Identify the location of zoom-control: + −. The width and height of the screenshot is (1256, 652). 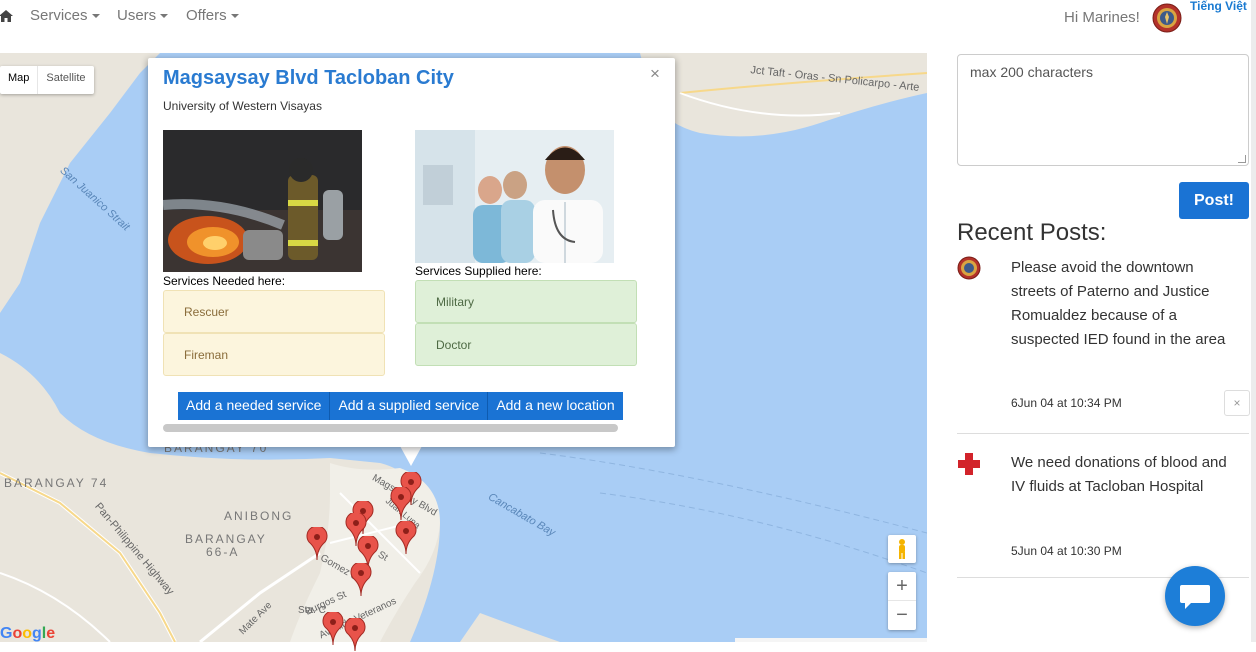
(902, 601).